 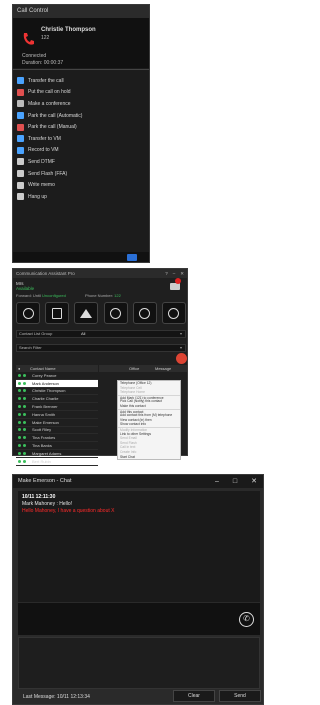 I want to click on chat-icon, so click(x=116, y=313).